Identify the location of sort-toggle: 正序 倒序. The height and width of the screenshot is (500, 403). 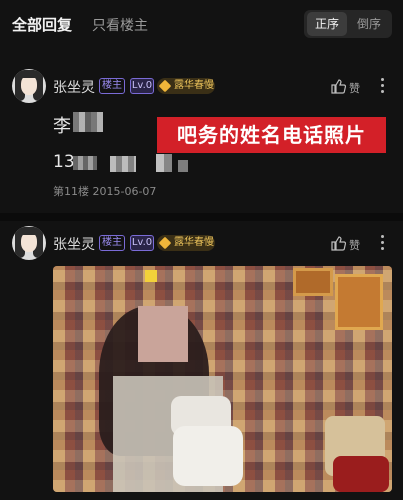
(348, 24).